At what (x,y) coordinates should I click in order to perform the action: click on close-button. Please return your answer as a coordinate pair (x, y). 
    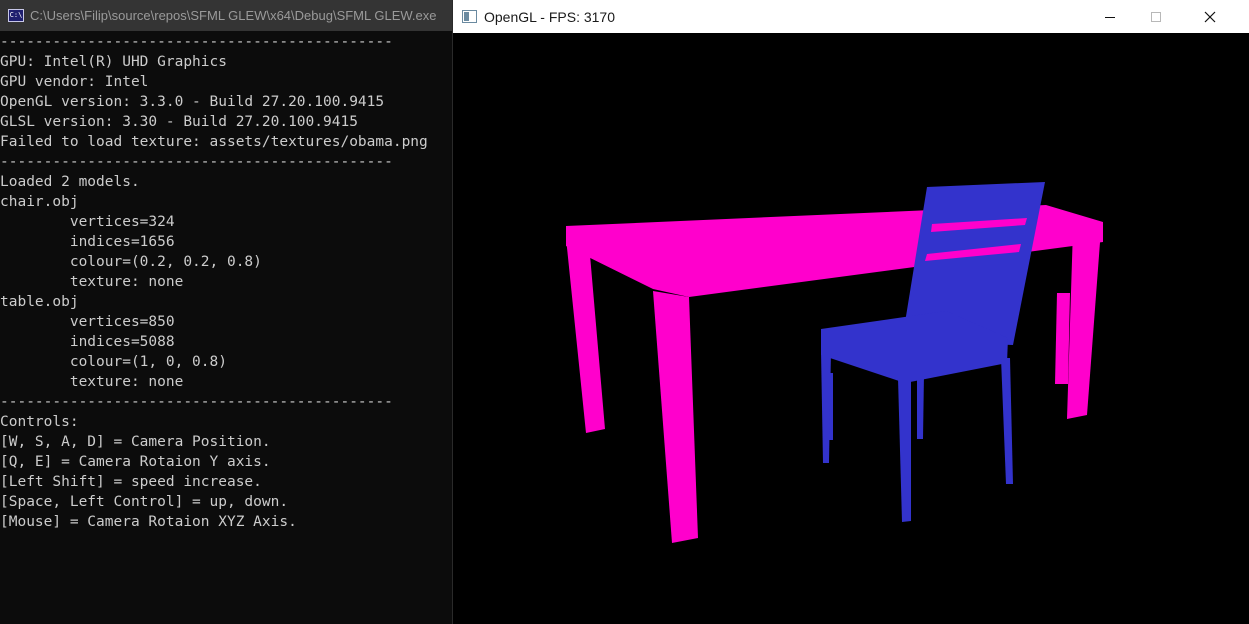
    Looking at the image, I should click on (1210, 16).